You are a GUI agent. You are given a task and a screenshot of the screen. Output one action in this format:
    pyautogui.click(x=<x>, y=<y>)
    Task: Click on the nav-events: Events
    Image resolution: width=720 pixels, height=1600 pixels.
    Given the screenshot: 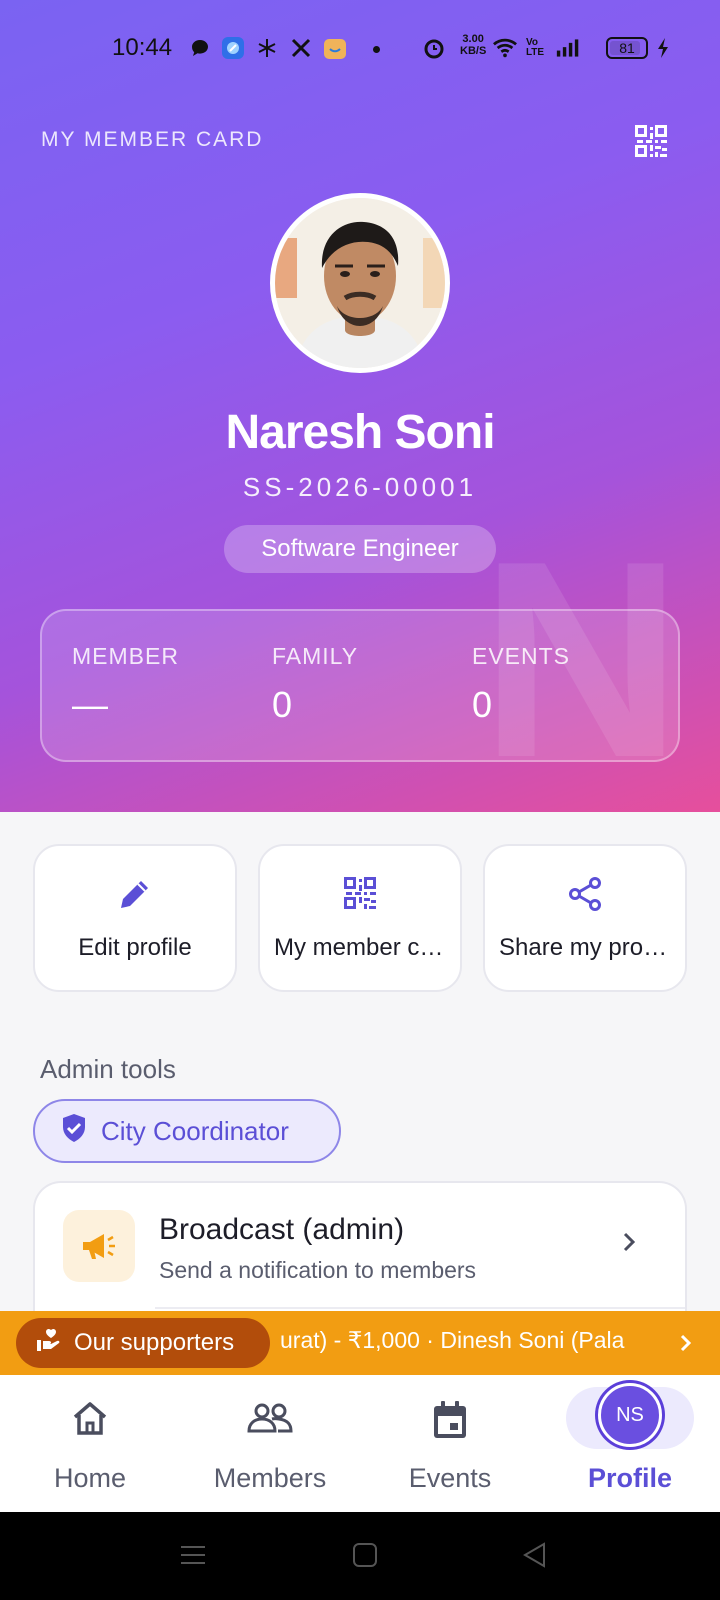 What is the action you would take?
    pyautogui.click(x=450, y=1443)
    